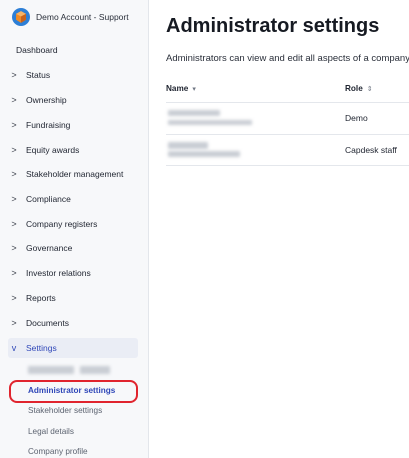  I want to click on sidebar-item-status: > Status, so click(73, 75).